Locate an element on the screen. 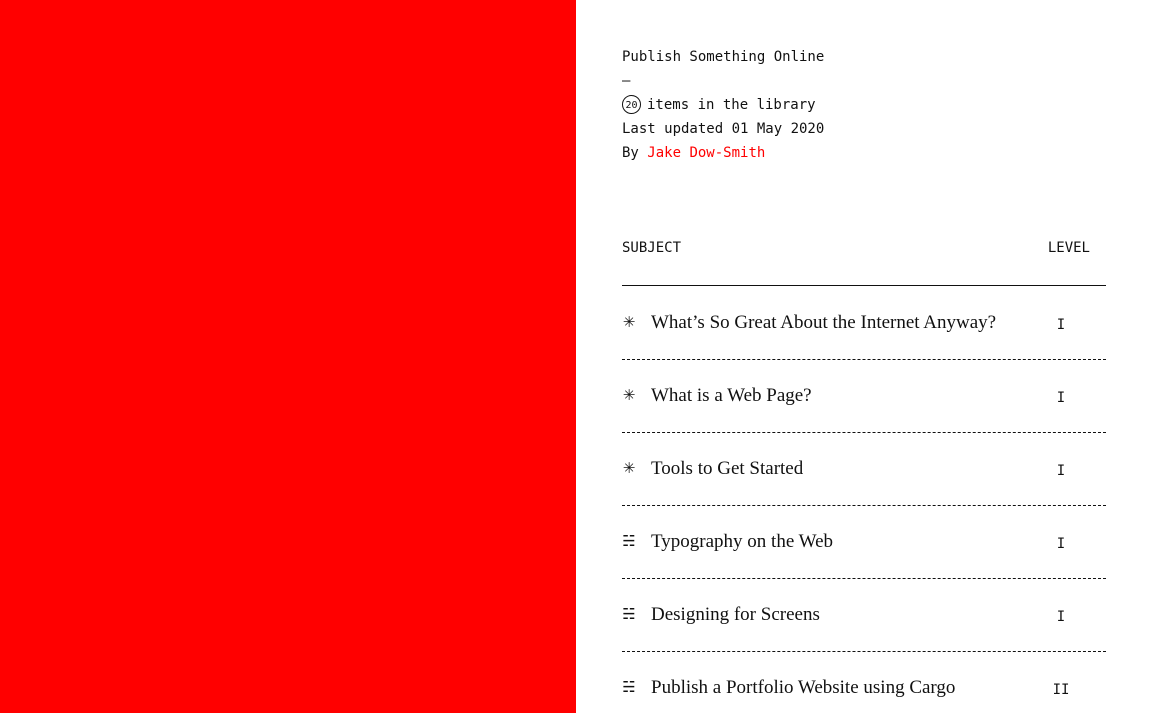  item-title: Tools to Get Started is located at coordinates (727, 469).